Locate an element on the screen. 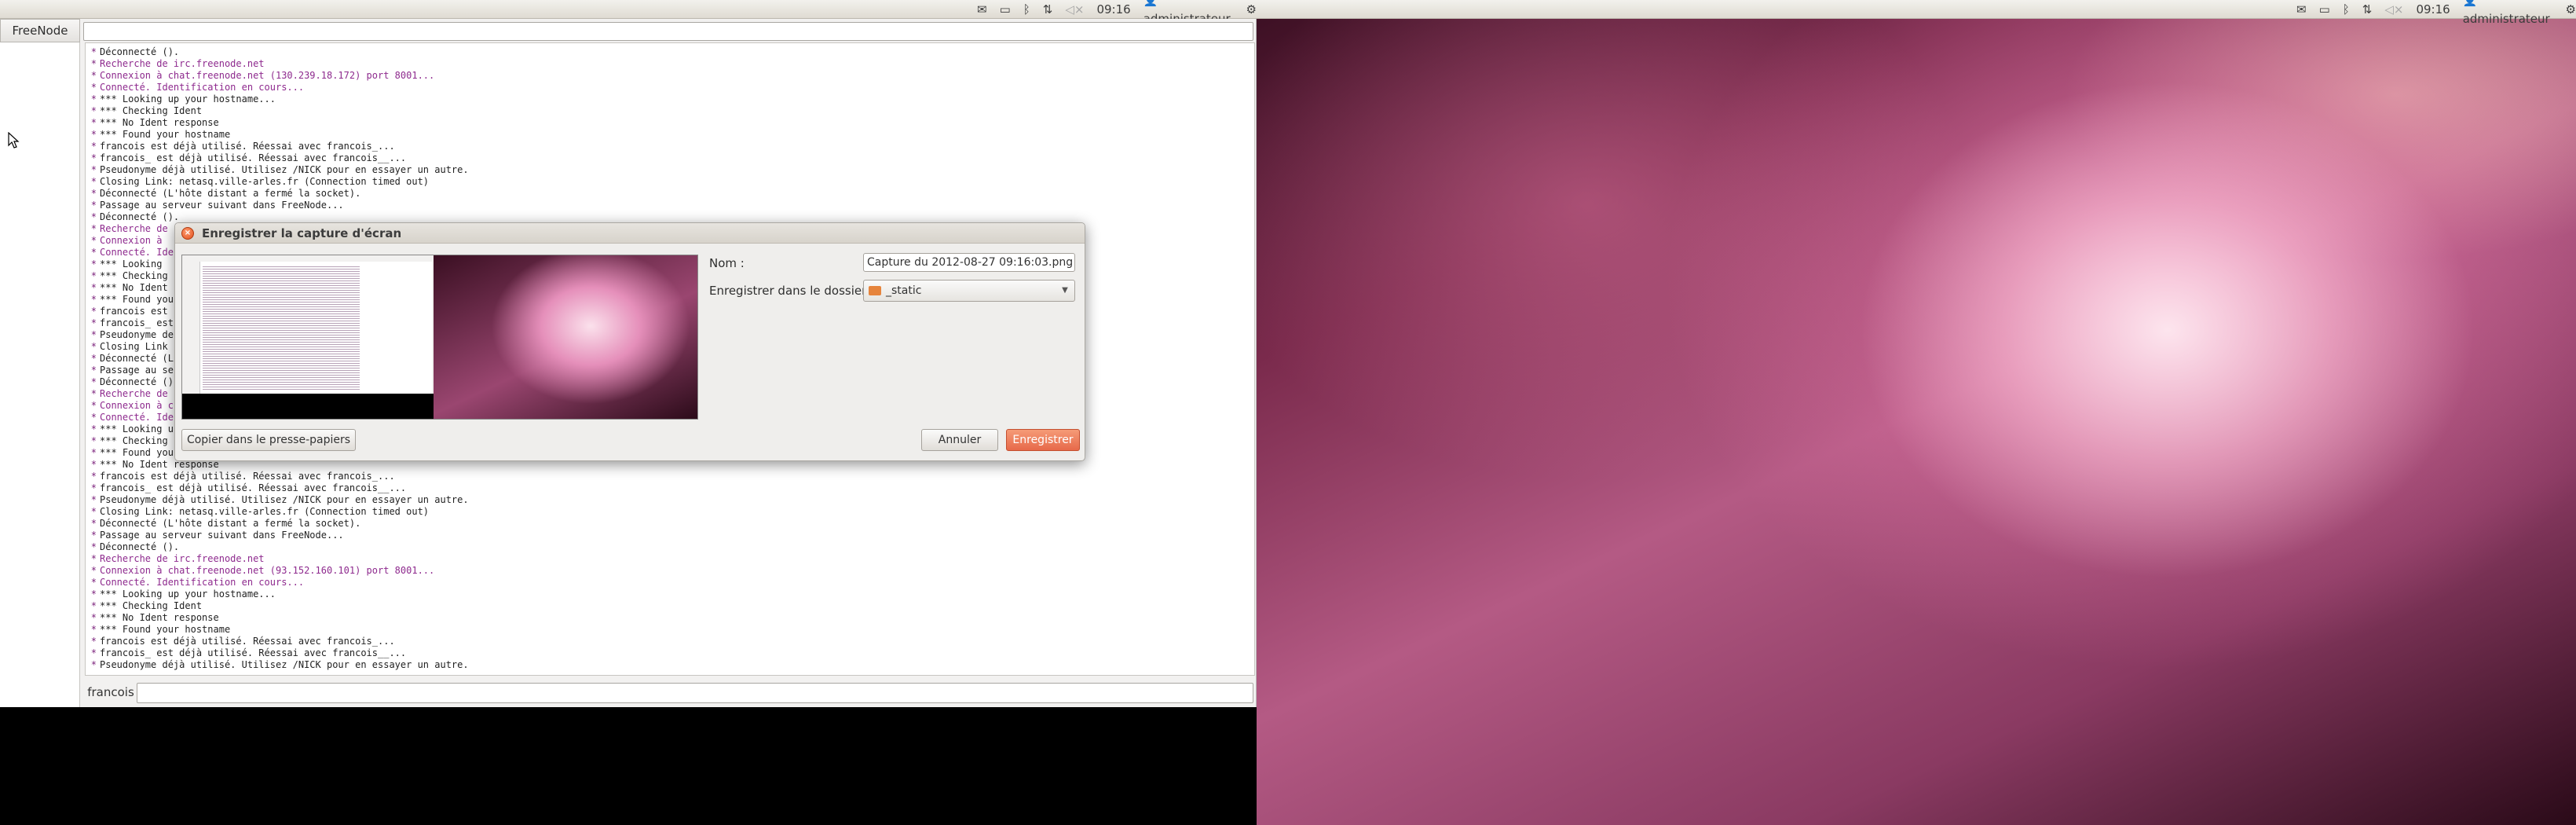  log-line: * *** No Ident response is located at coordinates (670, 618).